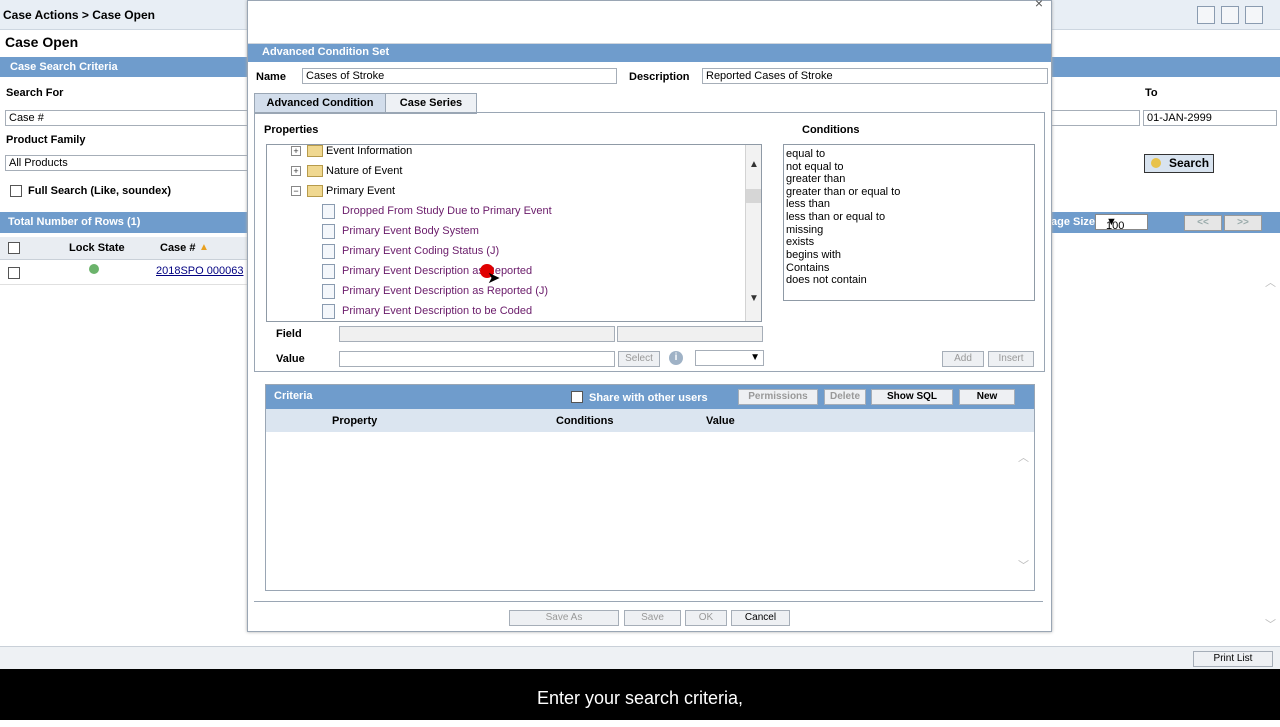  What do you see at coordinates (459, 76) in the screenshot?
I see `name-input: Cases of Stroke` at bounding box center [459, 76].